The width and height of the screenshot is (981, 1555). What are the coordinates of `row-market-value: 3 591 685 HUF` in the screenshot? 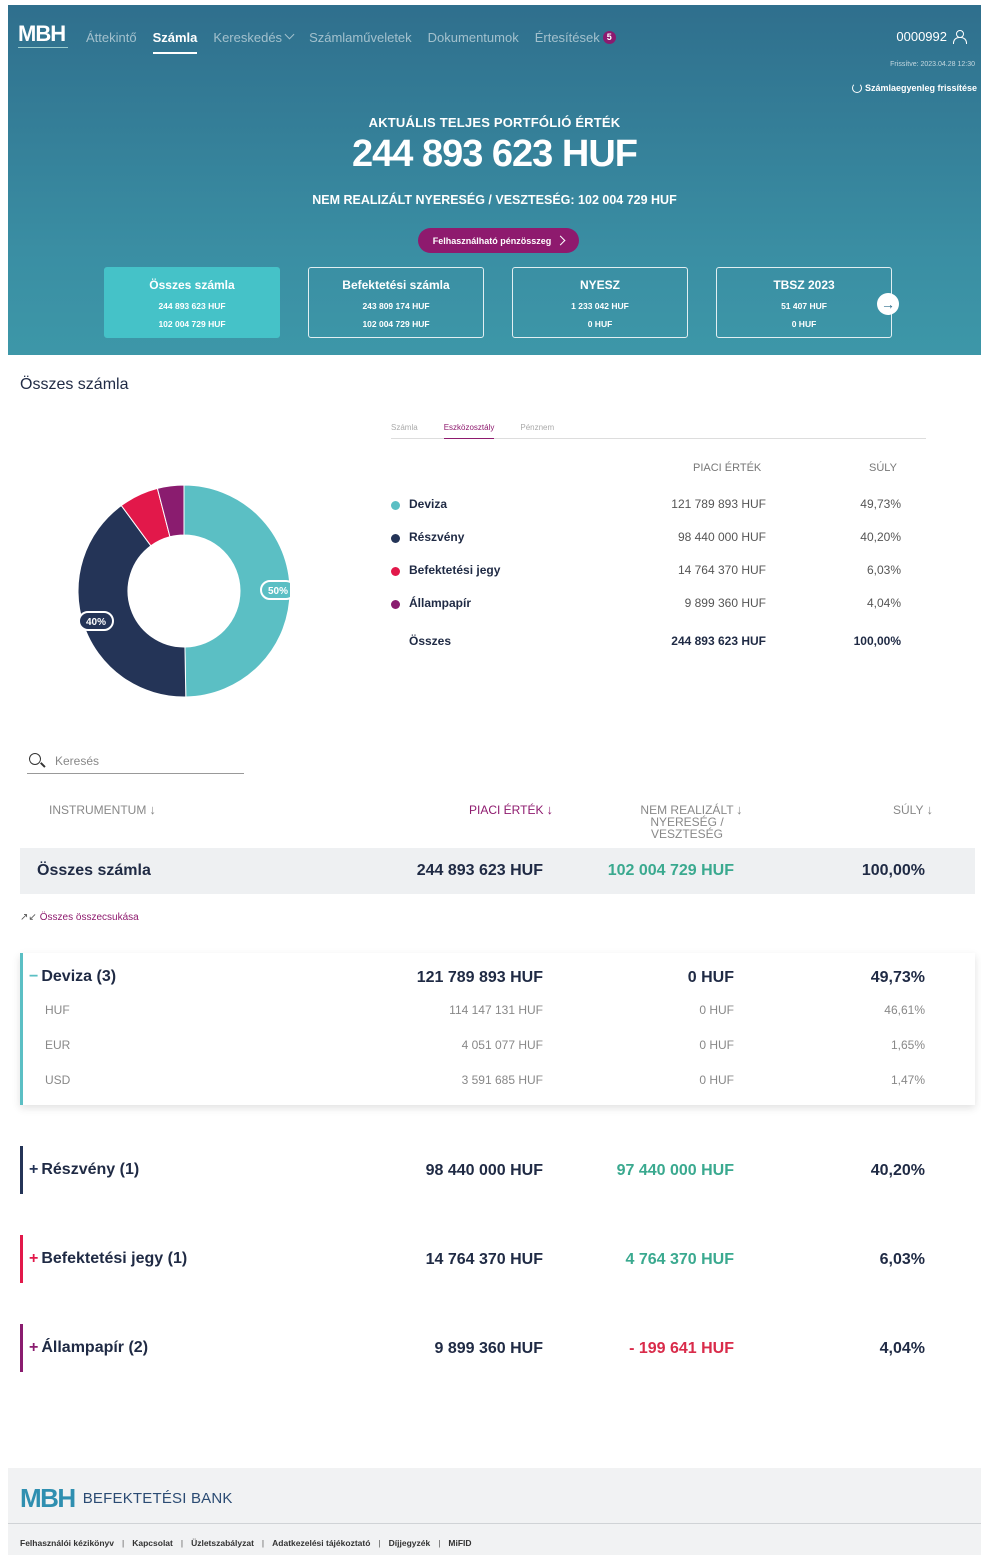 It's located at (502, 1080).